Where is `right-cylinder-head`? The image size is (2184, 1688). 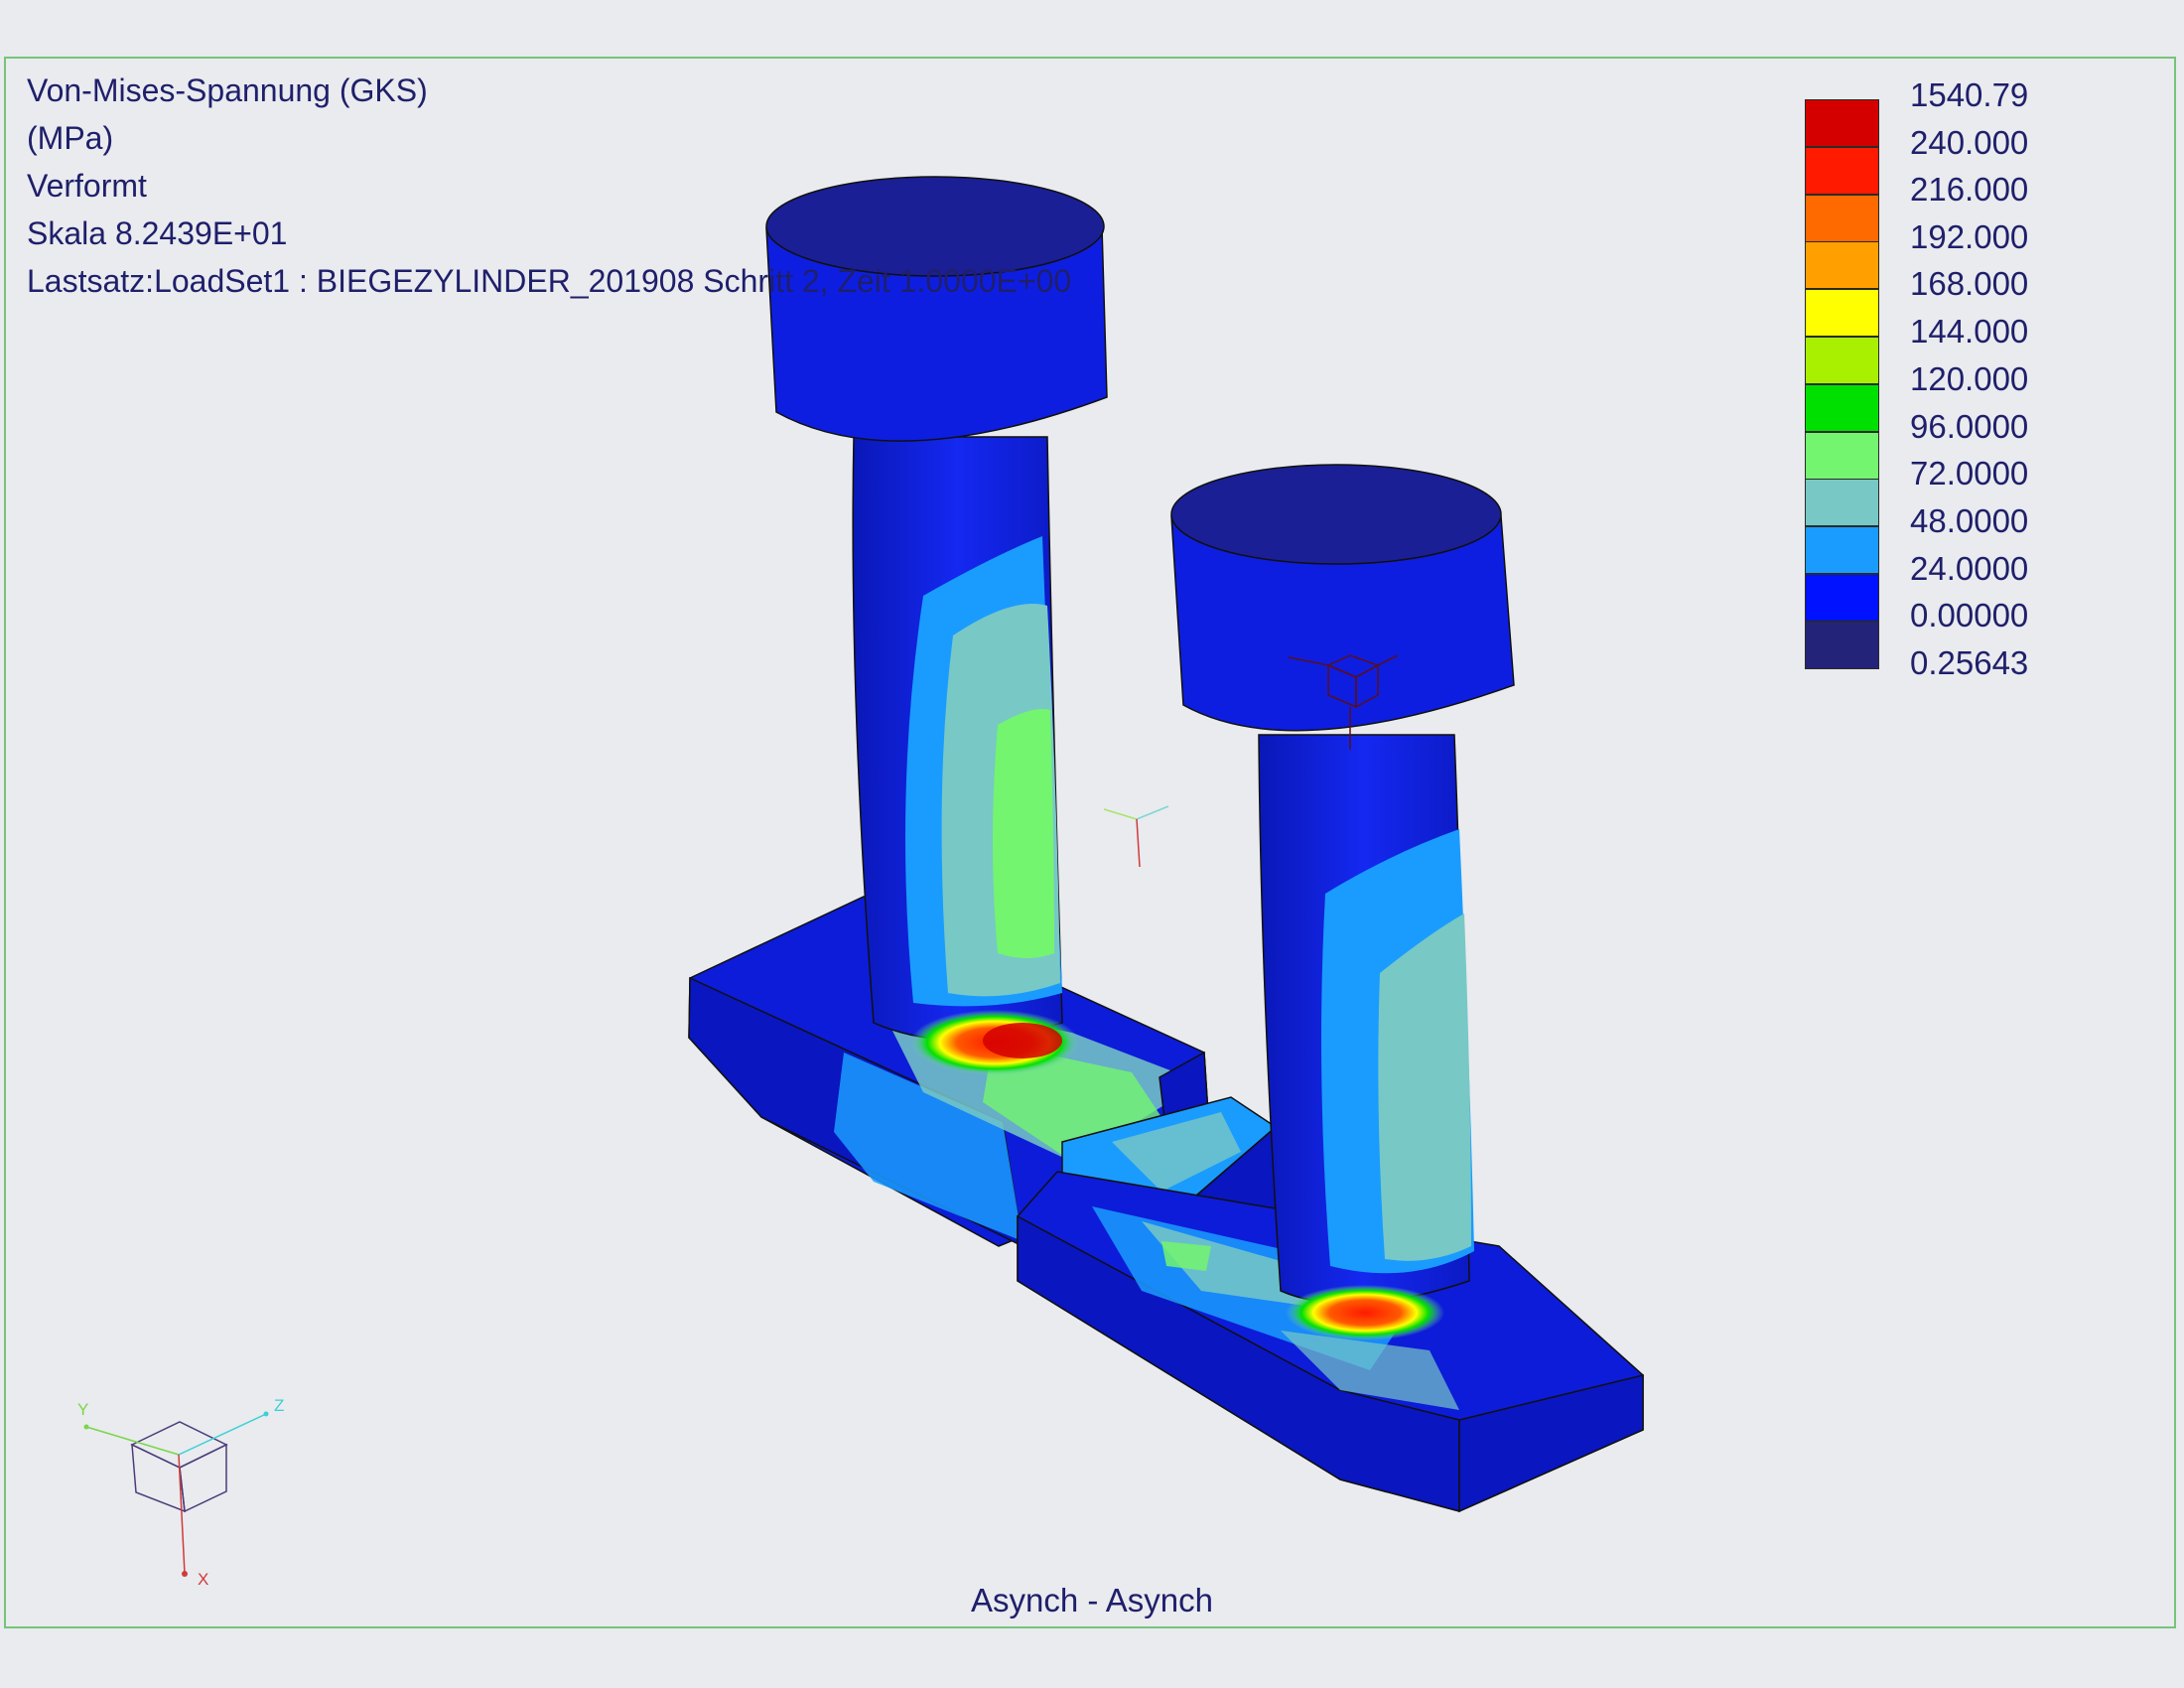
right-cylinder-head is located at coordinates (1342, 598).